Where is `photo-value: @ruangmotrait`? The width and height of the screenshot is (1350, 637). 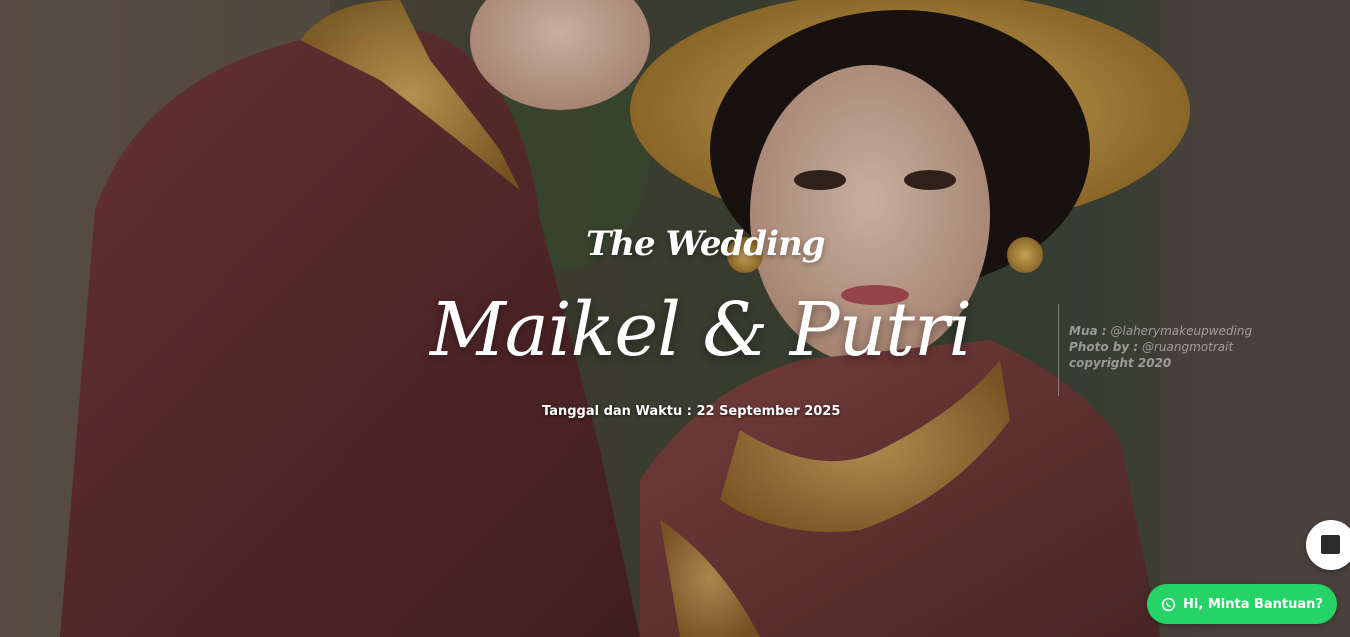 photo-value: @ruangmotrait is located at coordinates (1187, 347).